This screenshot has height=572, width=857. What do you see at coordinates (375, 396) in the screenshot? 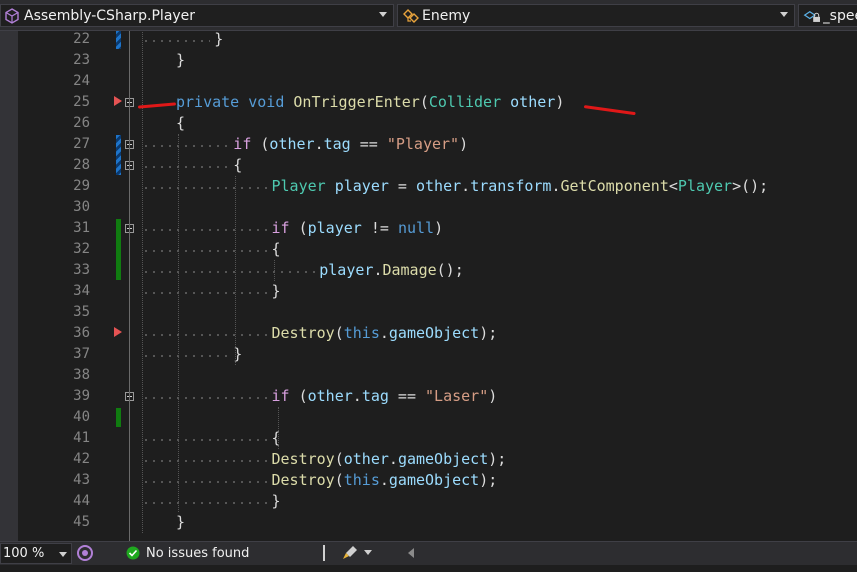
I see `code-token: tag` at bounding box center [375, 396].